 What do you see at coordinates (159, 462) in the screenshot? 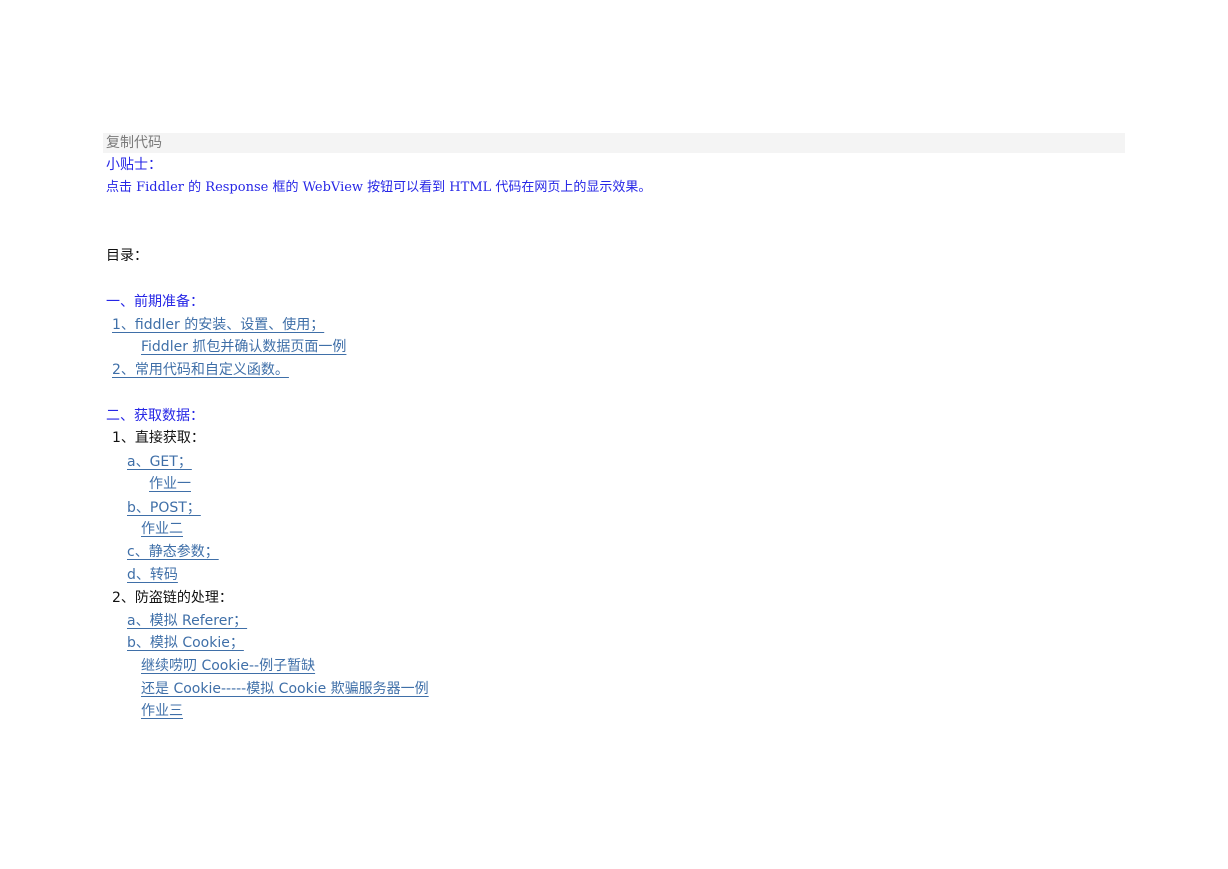
I see `toc-link-get: a、GET；` at bounding box center [159, 462].